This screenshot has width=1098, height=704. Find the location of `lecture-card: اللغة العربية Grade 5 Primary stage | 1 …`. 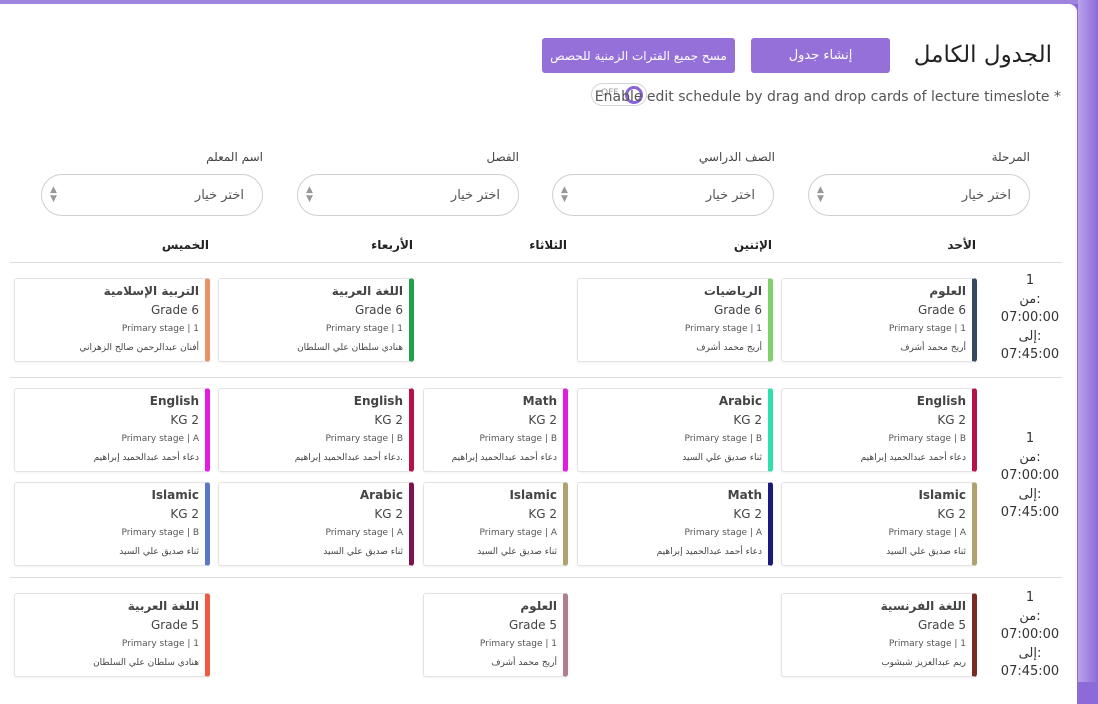

lecture-card: اللغة العربية Grade 5 Primary stage | 1 … is located at coordinates (112, 635).